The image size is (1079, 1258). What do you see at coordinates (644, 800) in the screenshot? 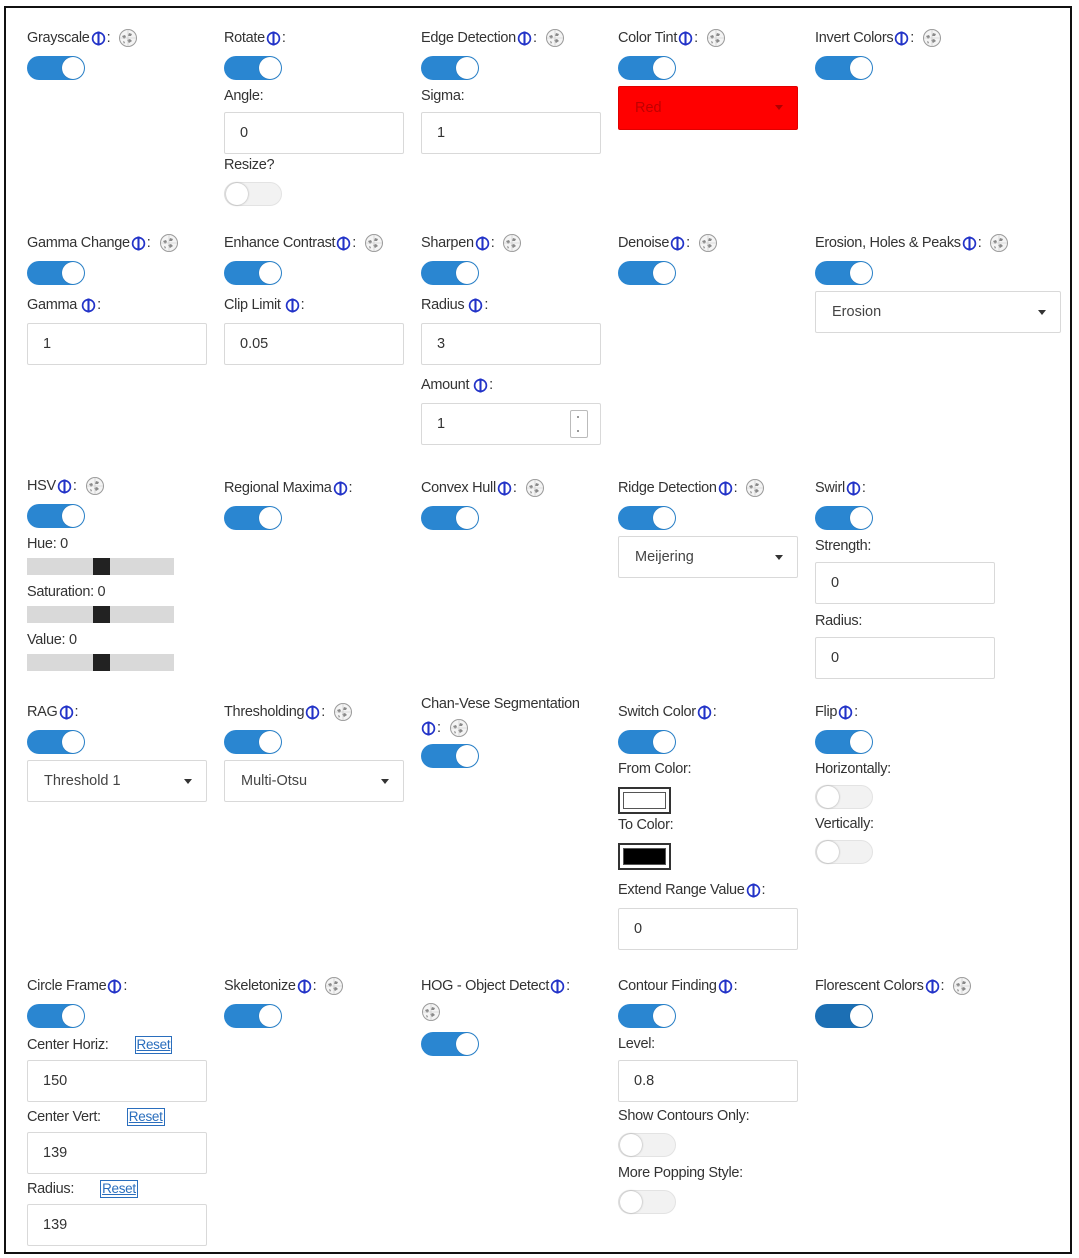
I see `from-color-picker` at bounding box center [644, 800].